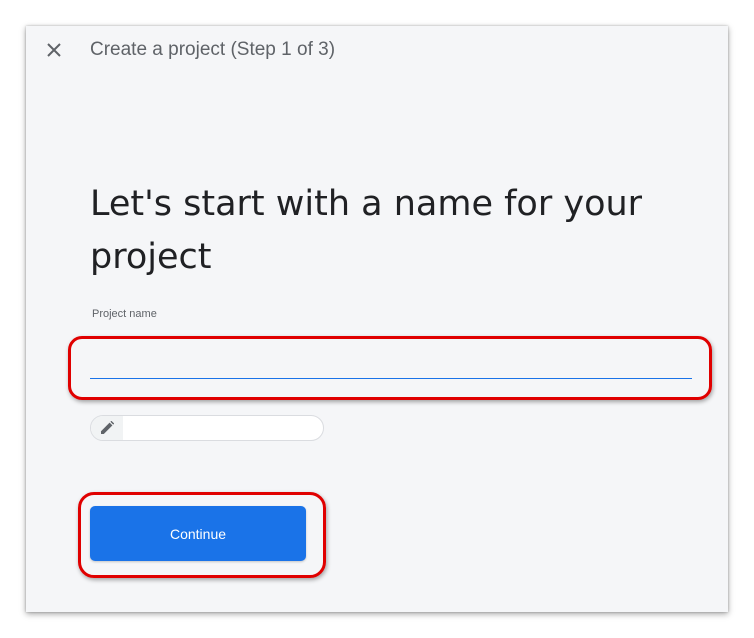 The width and height of the screenshot is (754, 638). I want to click on continue-button: Continue, so click(198, 533).